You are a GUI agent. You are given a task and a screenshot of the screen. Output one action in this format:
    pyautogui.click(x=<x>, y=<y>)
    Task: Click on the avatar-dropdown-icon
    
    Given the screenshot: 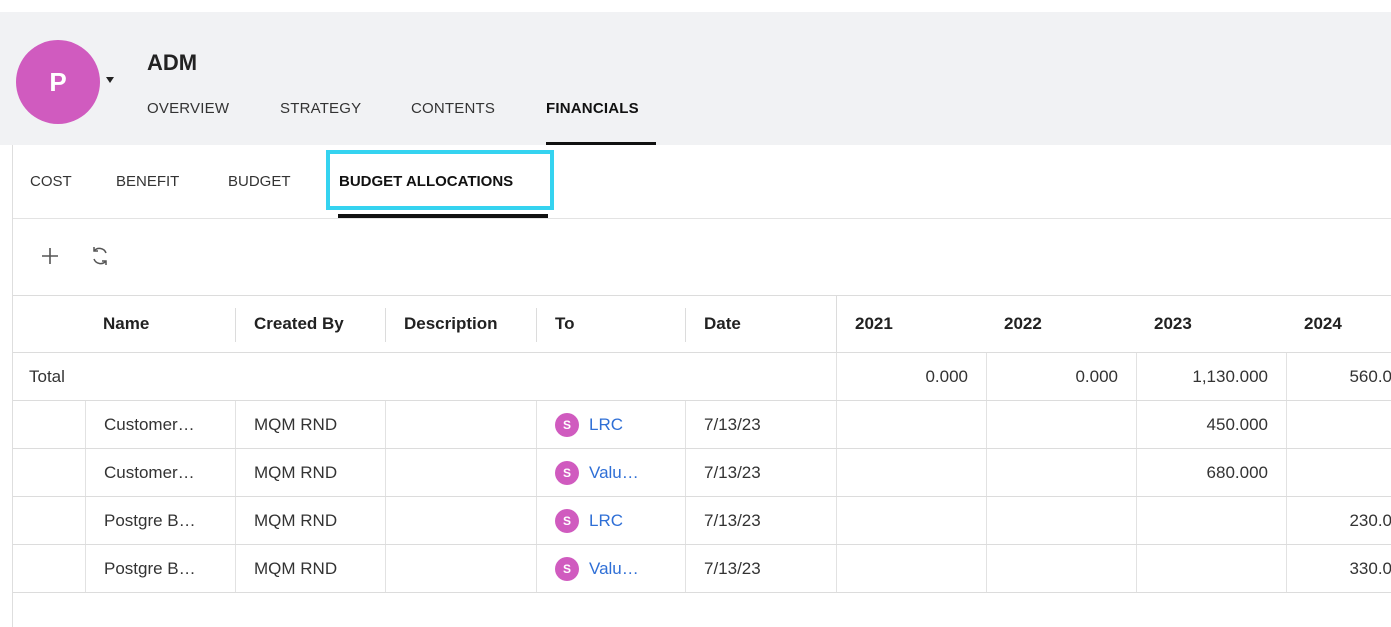 What is the action you would take?
    pyautogui.click(x=110, y=80)
    